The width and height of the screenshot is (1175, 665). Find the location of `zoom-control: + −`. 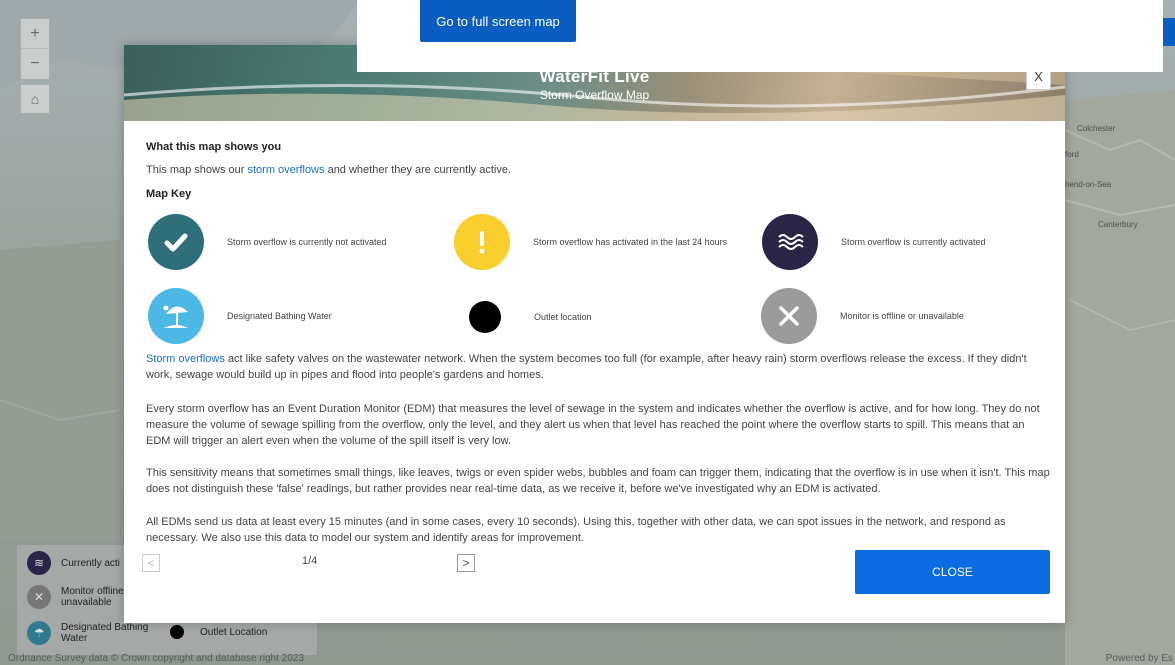

zoom-control: + − is located at coordinates (35, 49).